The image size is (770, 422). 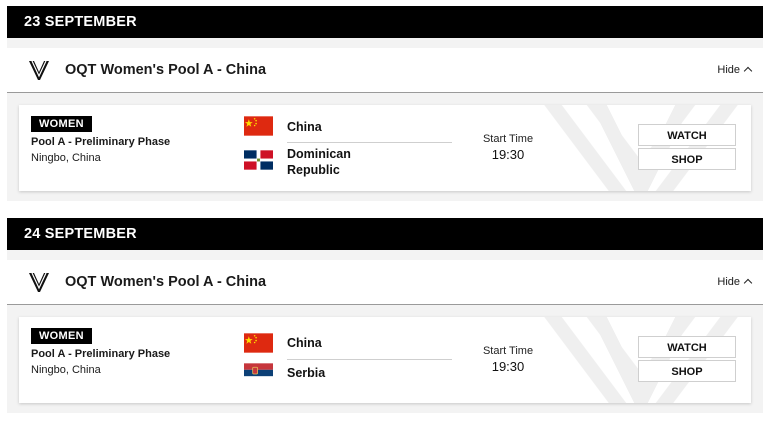 What do you see at coordinates (258, 160) in the screenshot?
I see `dominican-republic-flag-icon` at bounding box center [258, 160].